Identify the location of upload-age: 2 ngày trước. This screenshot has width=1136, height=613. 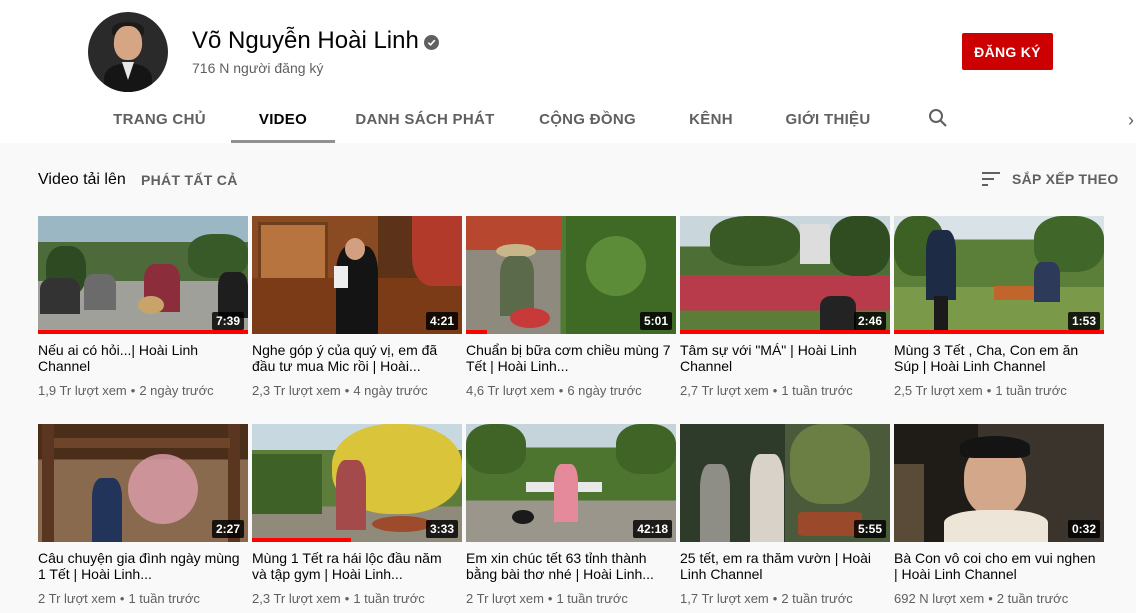
(176, 390).